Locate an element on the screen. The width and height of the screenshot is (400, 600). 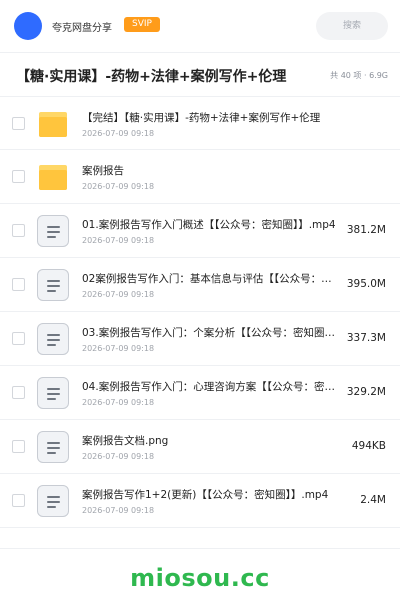
file-size: 329.2M is located at coordinates (366, 392).